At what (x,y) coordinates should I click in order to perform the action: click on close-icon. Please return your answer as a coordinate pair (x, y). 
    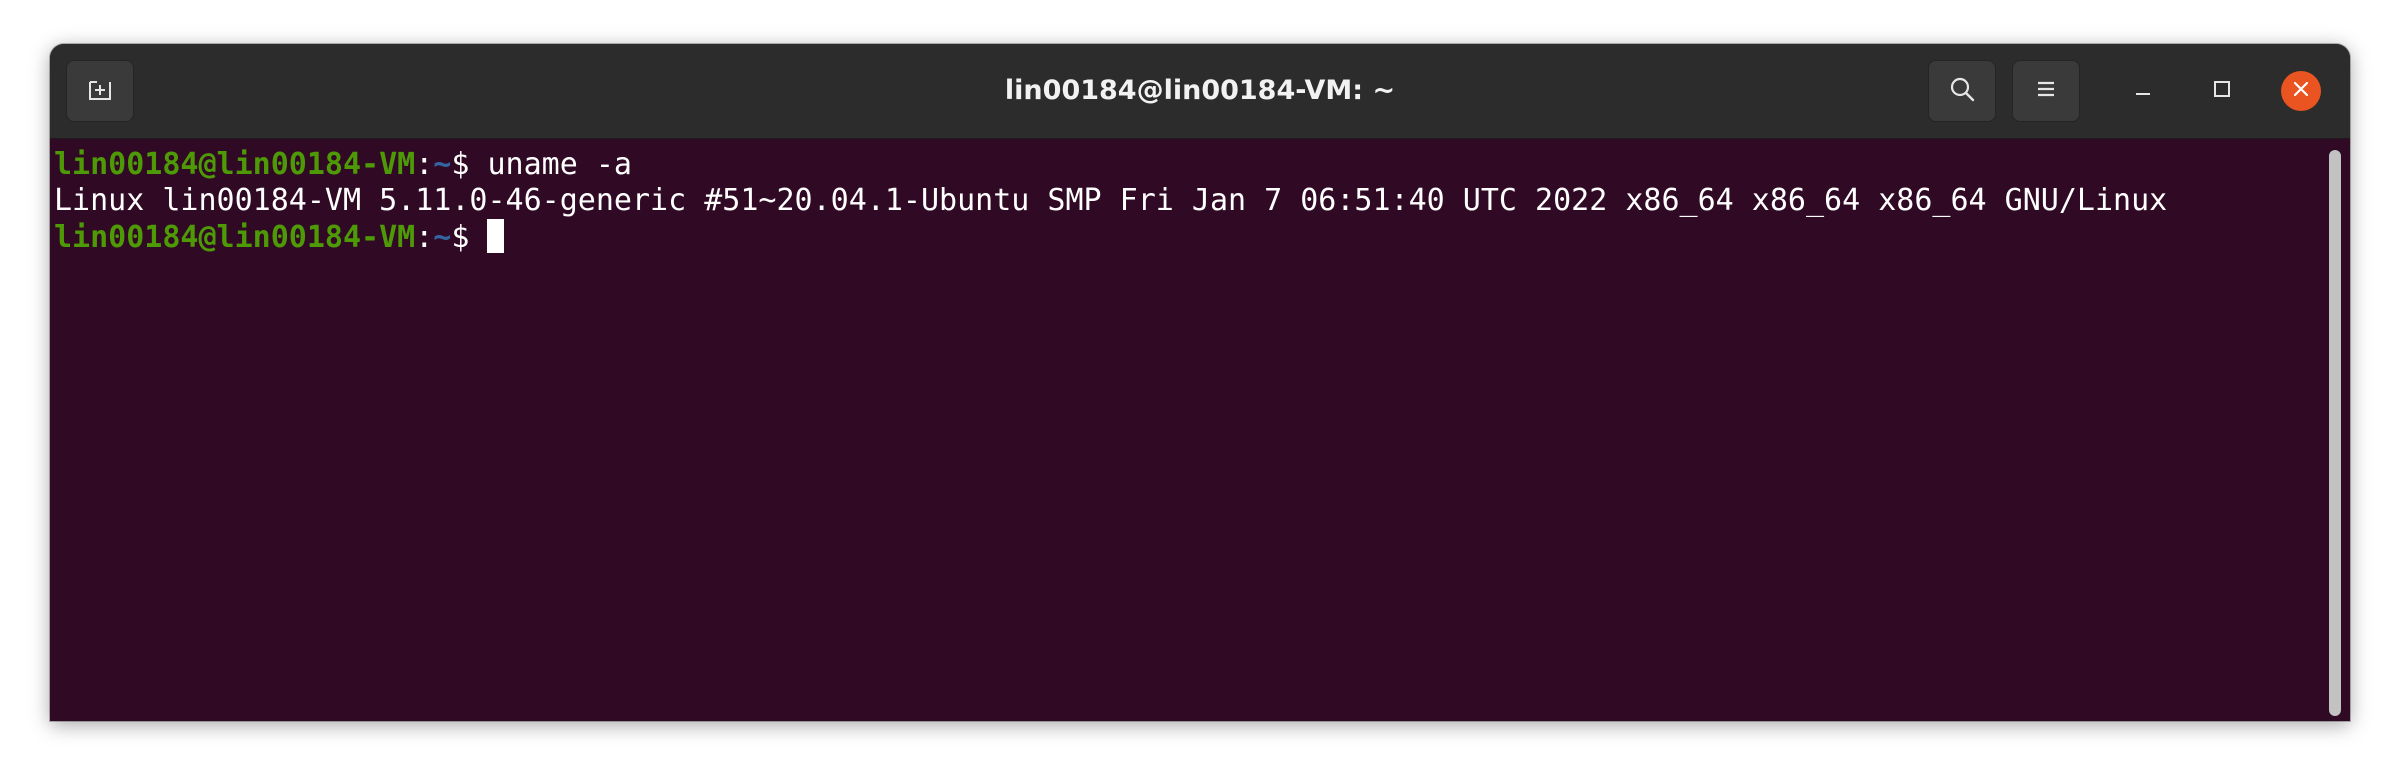
    Looking at the image, I should click on (2301, 91).